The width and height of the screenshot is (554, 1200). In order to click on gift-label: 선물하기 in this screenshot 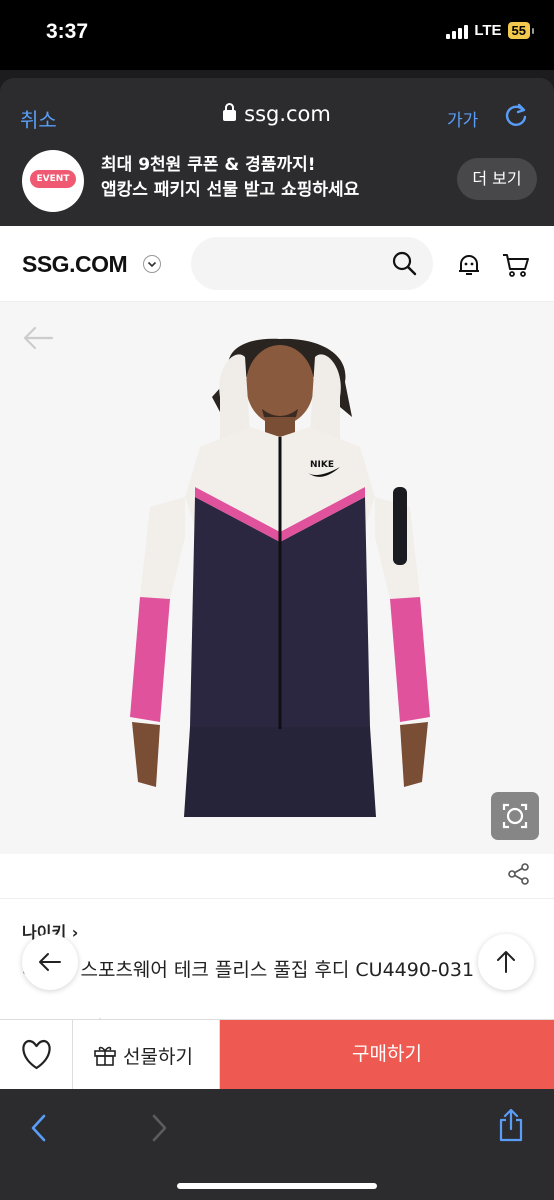, I will do `click(158, 1057)`.